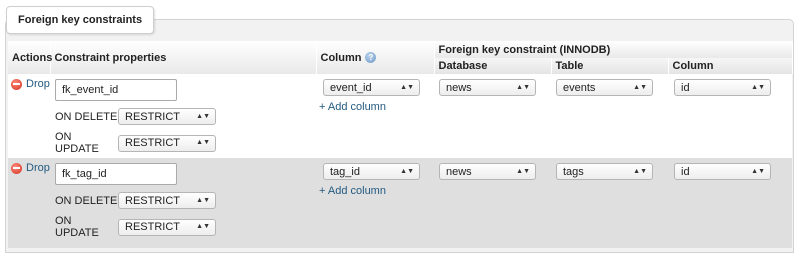  What do you see at coordinates (341, 57) in the screenshot?
I see `header-column-label: Column` at bounding box center [341, 57].